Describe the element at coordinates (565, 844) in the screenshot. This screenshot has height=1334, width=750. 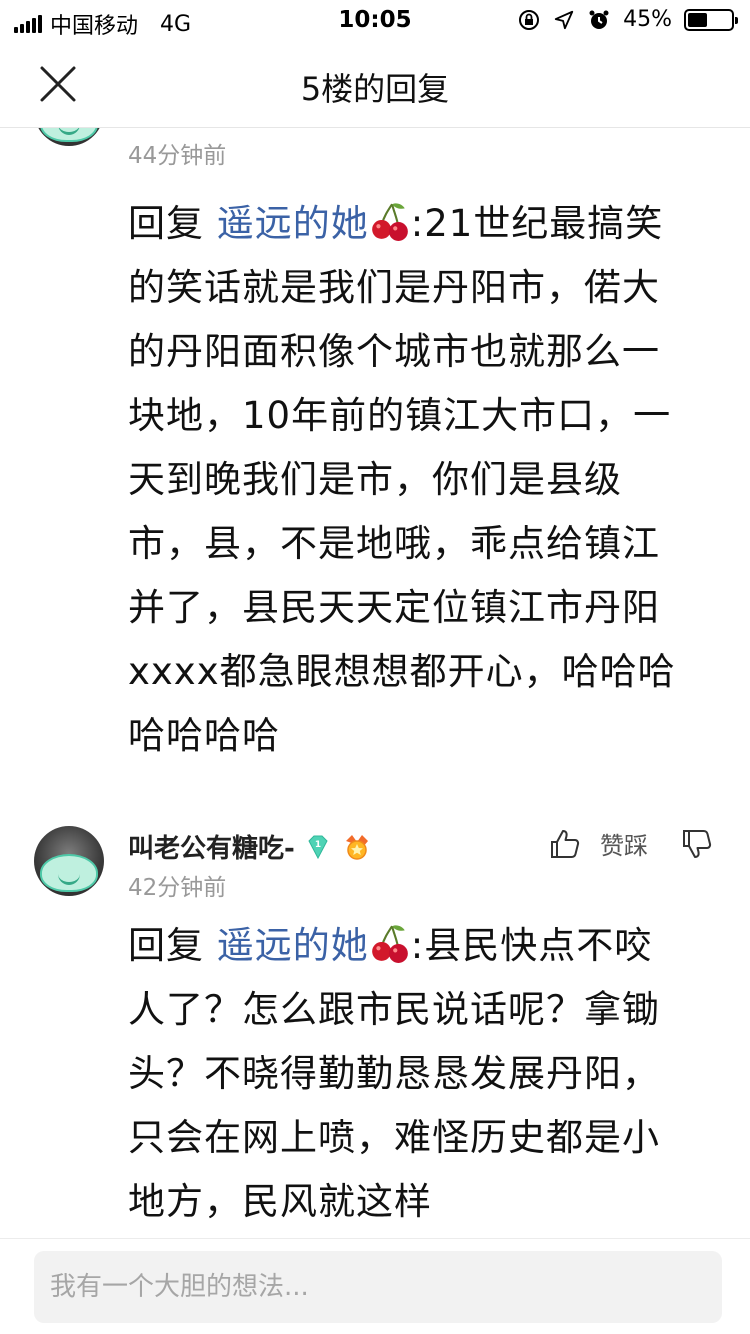
I see `thumbs-up-icon` at that location.